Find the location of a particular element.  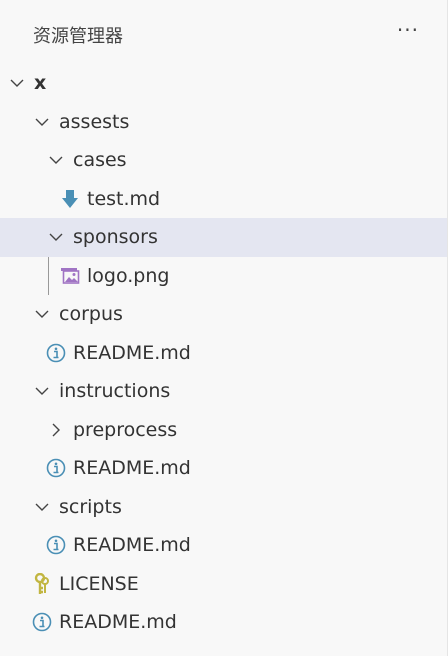

key-icon is located at coordinates (42, 584).